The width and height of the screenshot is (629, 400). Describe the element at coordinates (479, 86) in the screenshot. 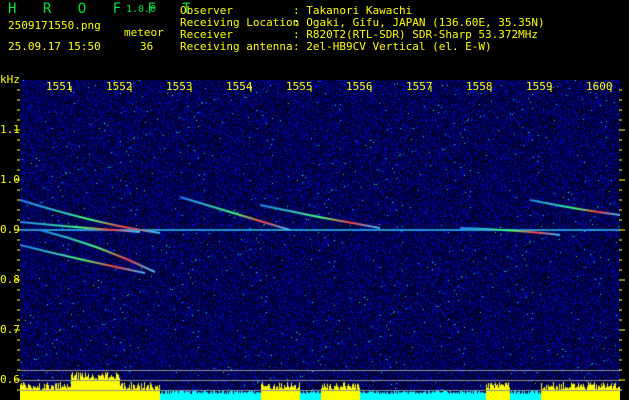

I see `x-tick-label: 1558` at that location.